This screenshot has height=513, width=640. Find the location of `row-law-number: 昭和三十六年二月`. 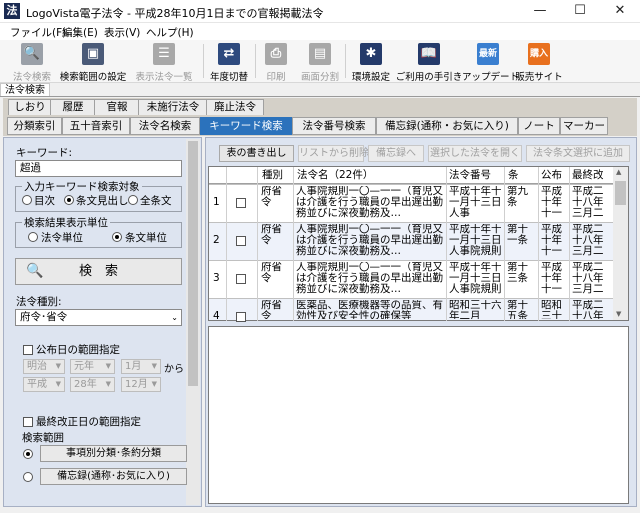

row-law-number: 昭和三十六年二月 is located at coordinates (475, 309).